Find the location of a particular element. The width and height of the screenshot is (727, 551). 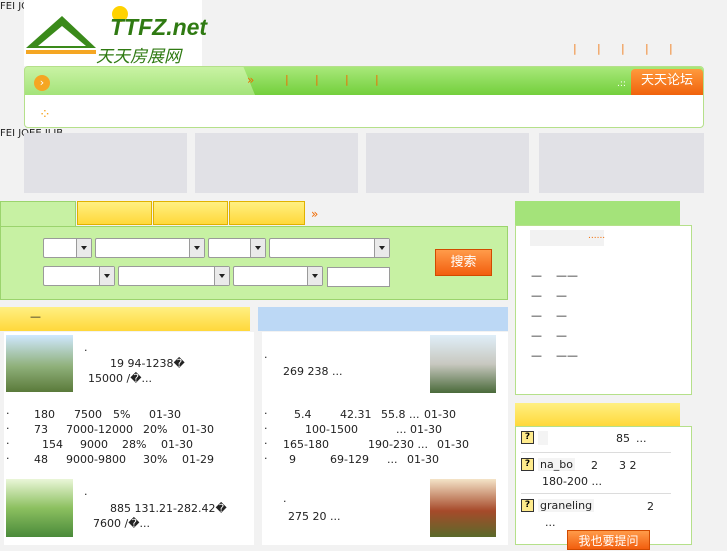

arrow-right-icon: › is located at coordinates (42, 83).